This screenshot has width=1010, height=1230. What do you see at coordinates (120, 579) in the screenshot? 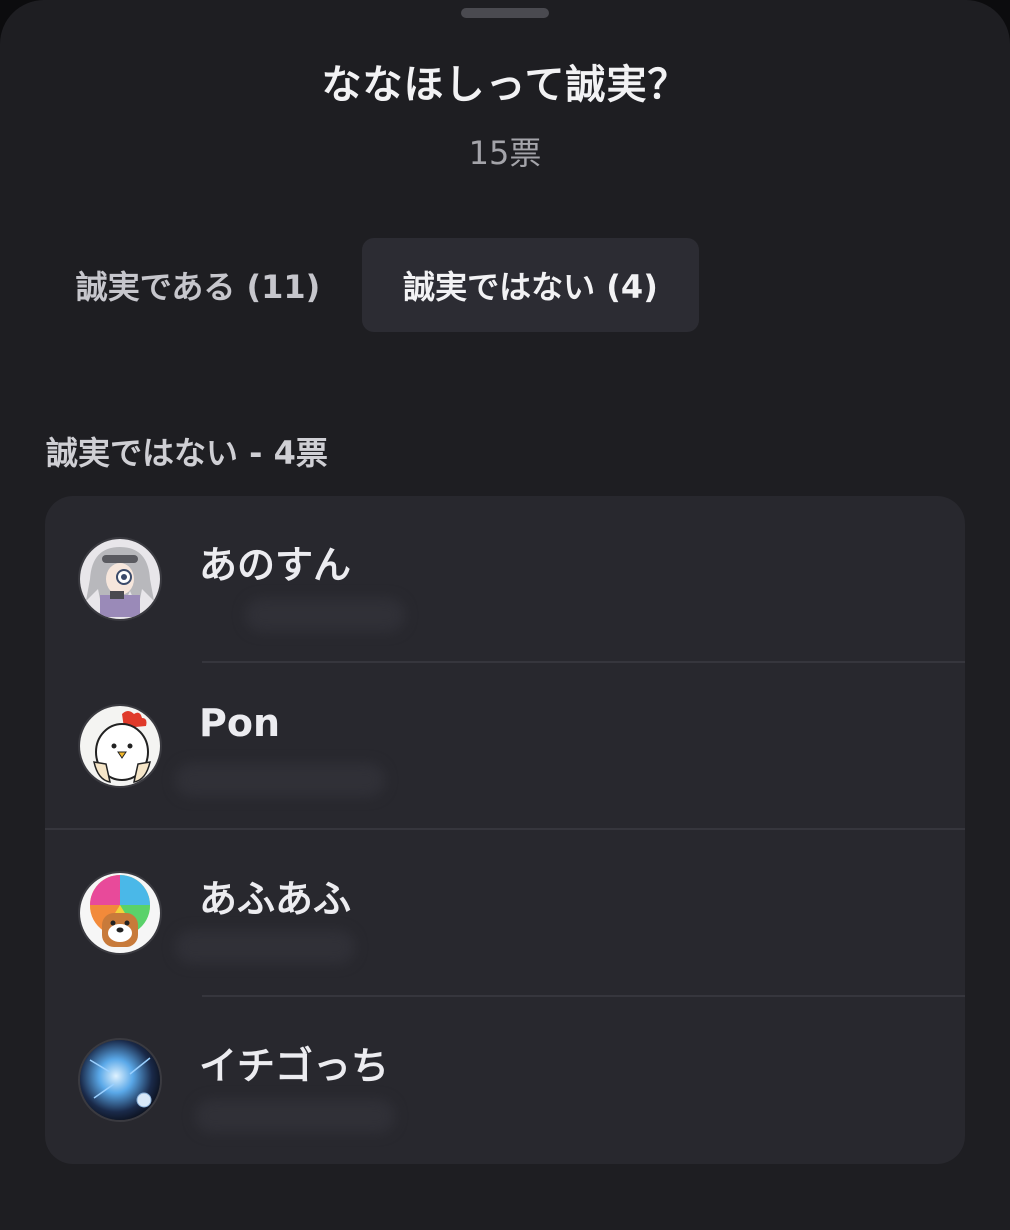
I see `avatar-anime-character-icon` at bounding box center [120, 579].